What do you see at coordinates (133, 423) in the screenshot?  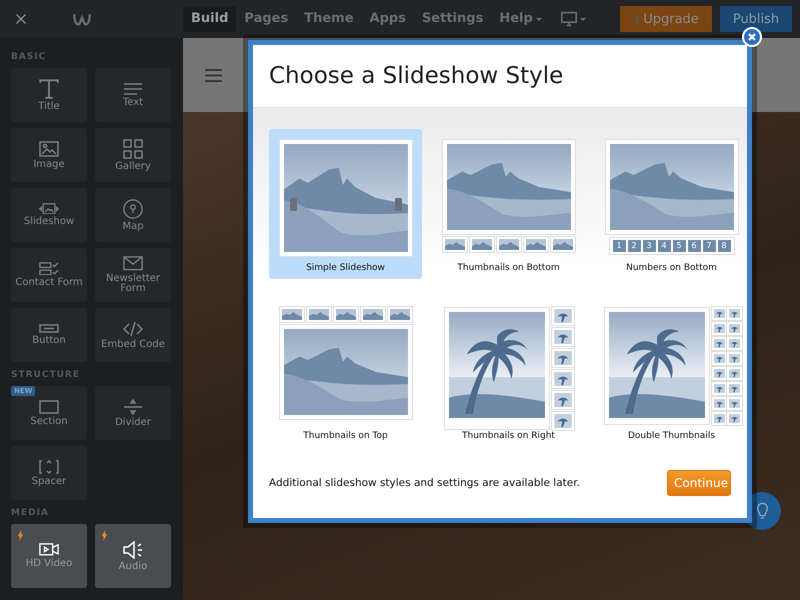 I see `tile-label: Divider` at bounding box center [133, 423].